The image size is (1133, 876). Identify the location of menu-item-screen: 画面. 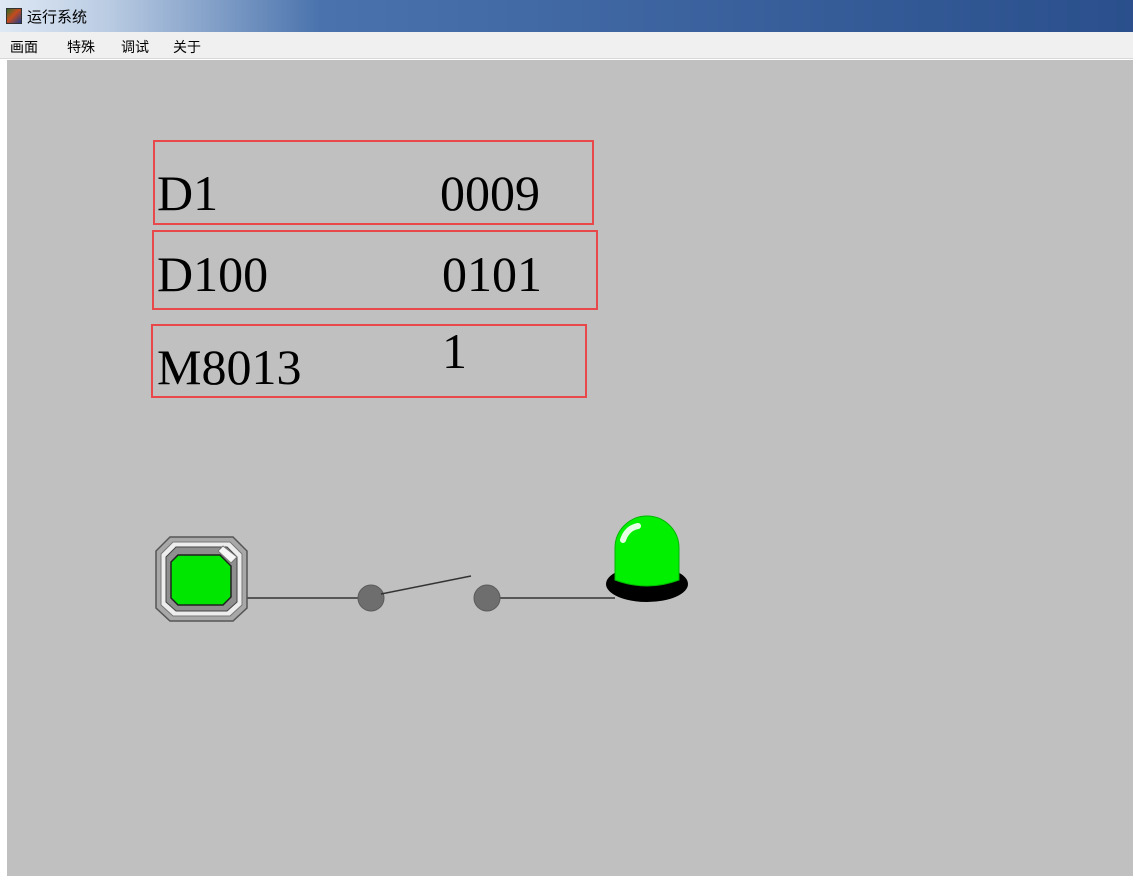
(24, 47).